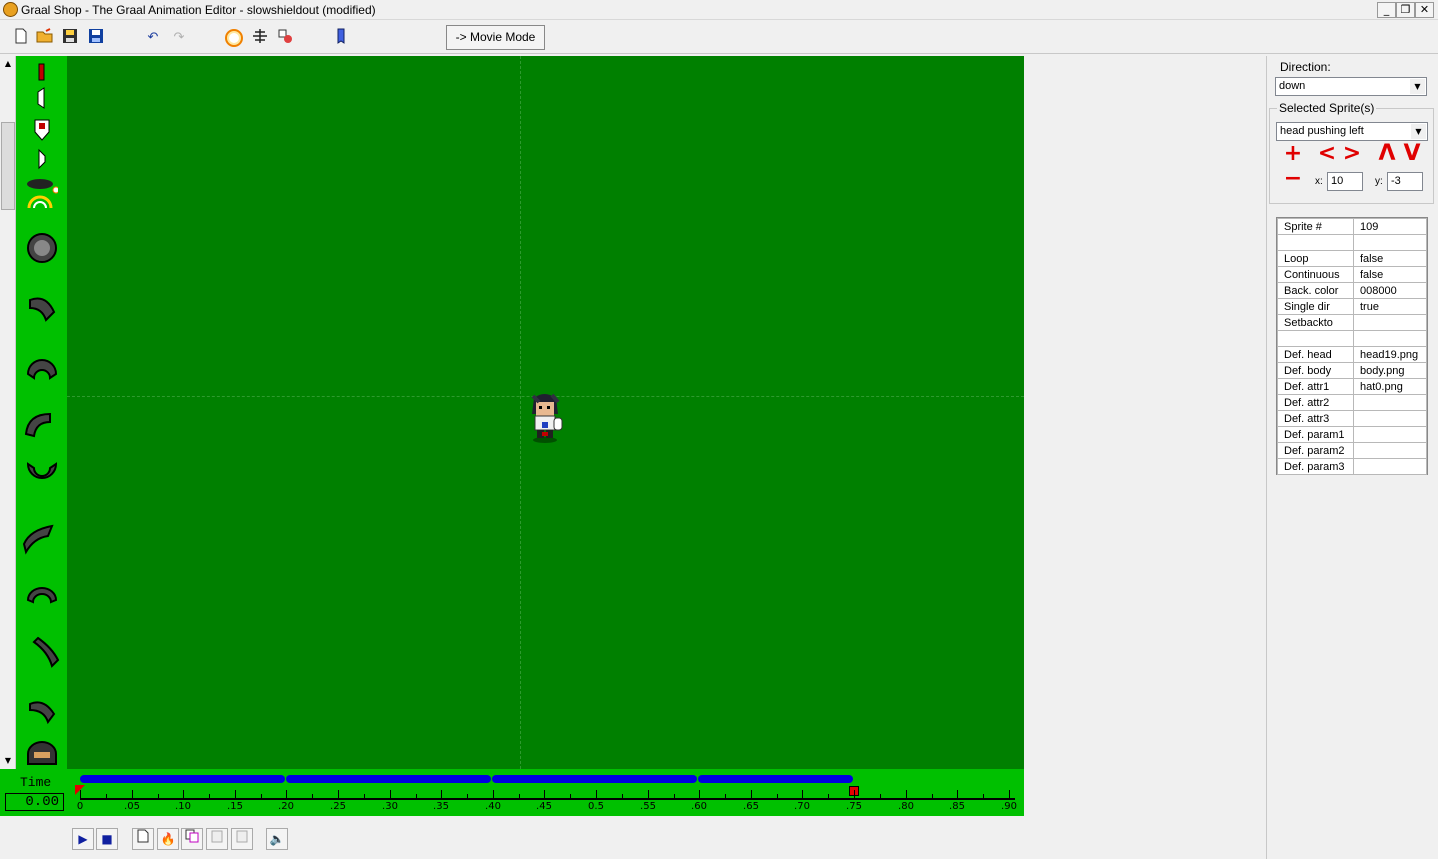 The height and width of the screenshot is (859, 1438). I want to click on property-value: 109, so click(1390, 226).